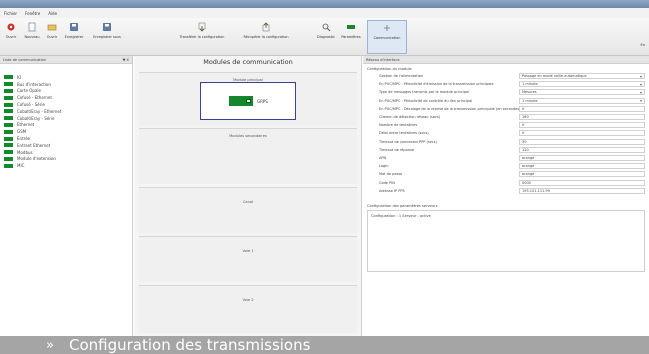 The height and width of the screenshot is (354, 649). I want to click on property-row: Délai entre tentatives (secs) 0, so click(506, 133).